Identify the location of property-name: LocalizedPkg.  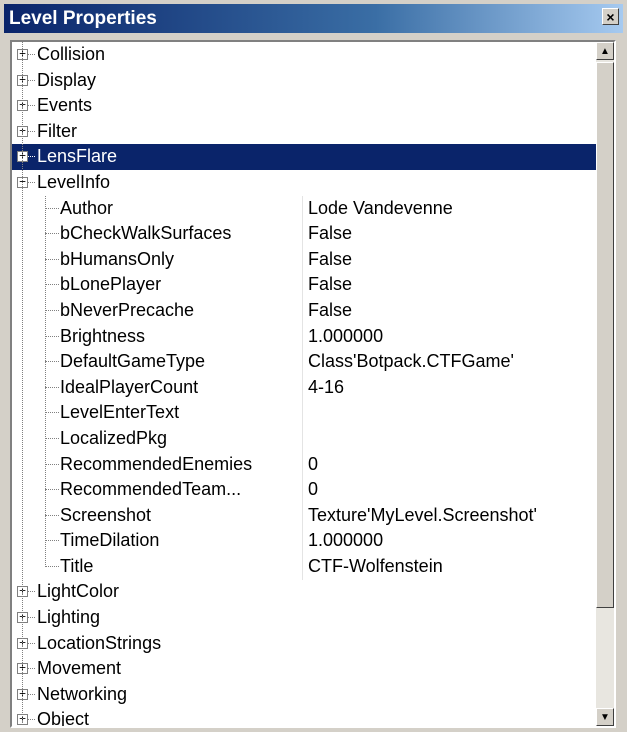
(114, 437).